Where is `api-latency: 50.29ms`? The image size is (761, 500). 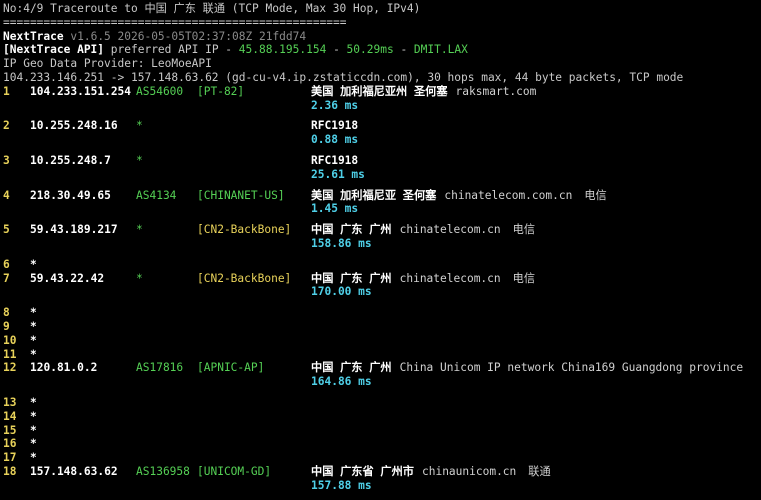
api-latency: 50.29ms is located at coordinates (370, 50).